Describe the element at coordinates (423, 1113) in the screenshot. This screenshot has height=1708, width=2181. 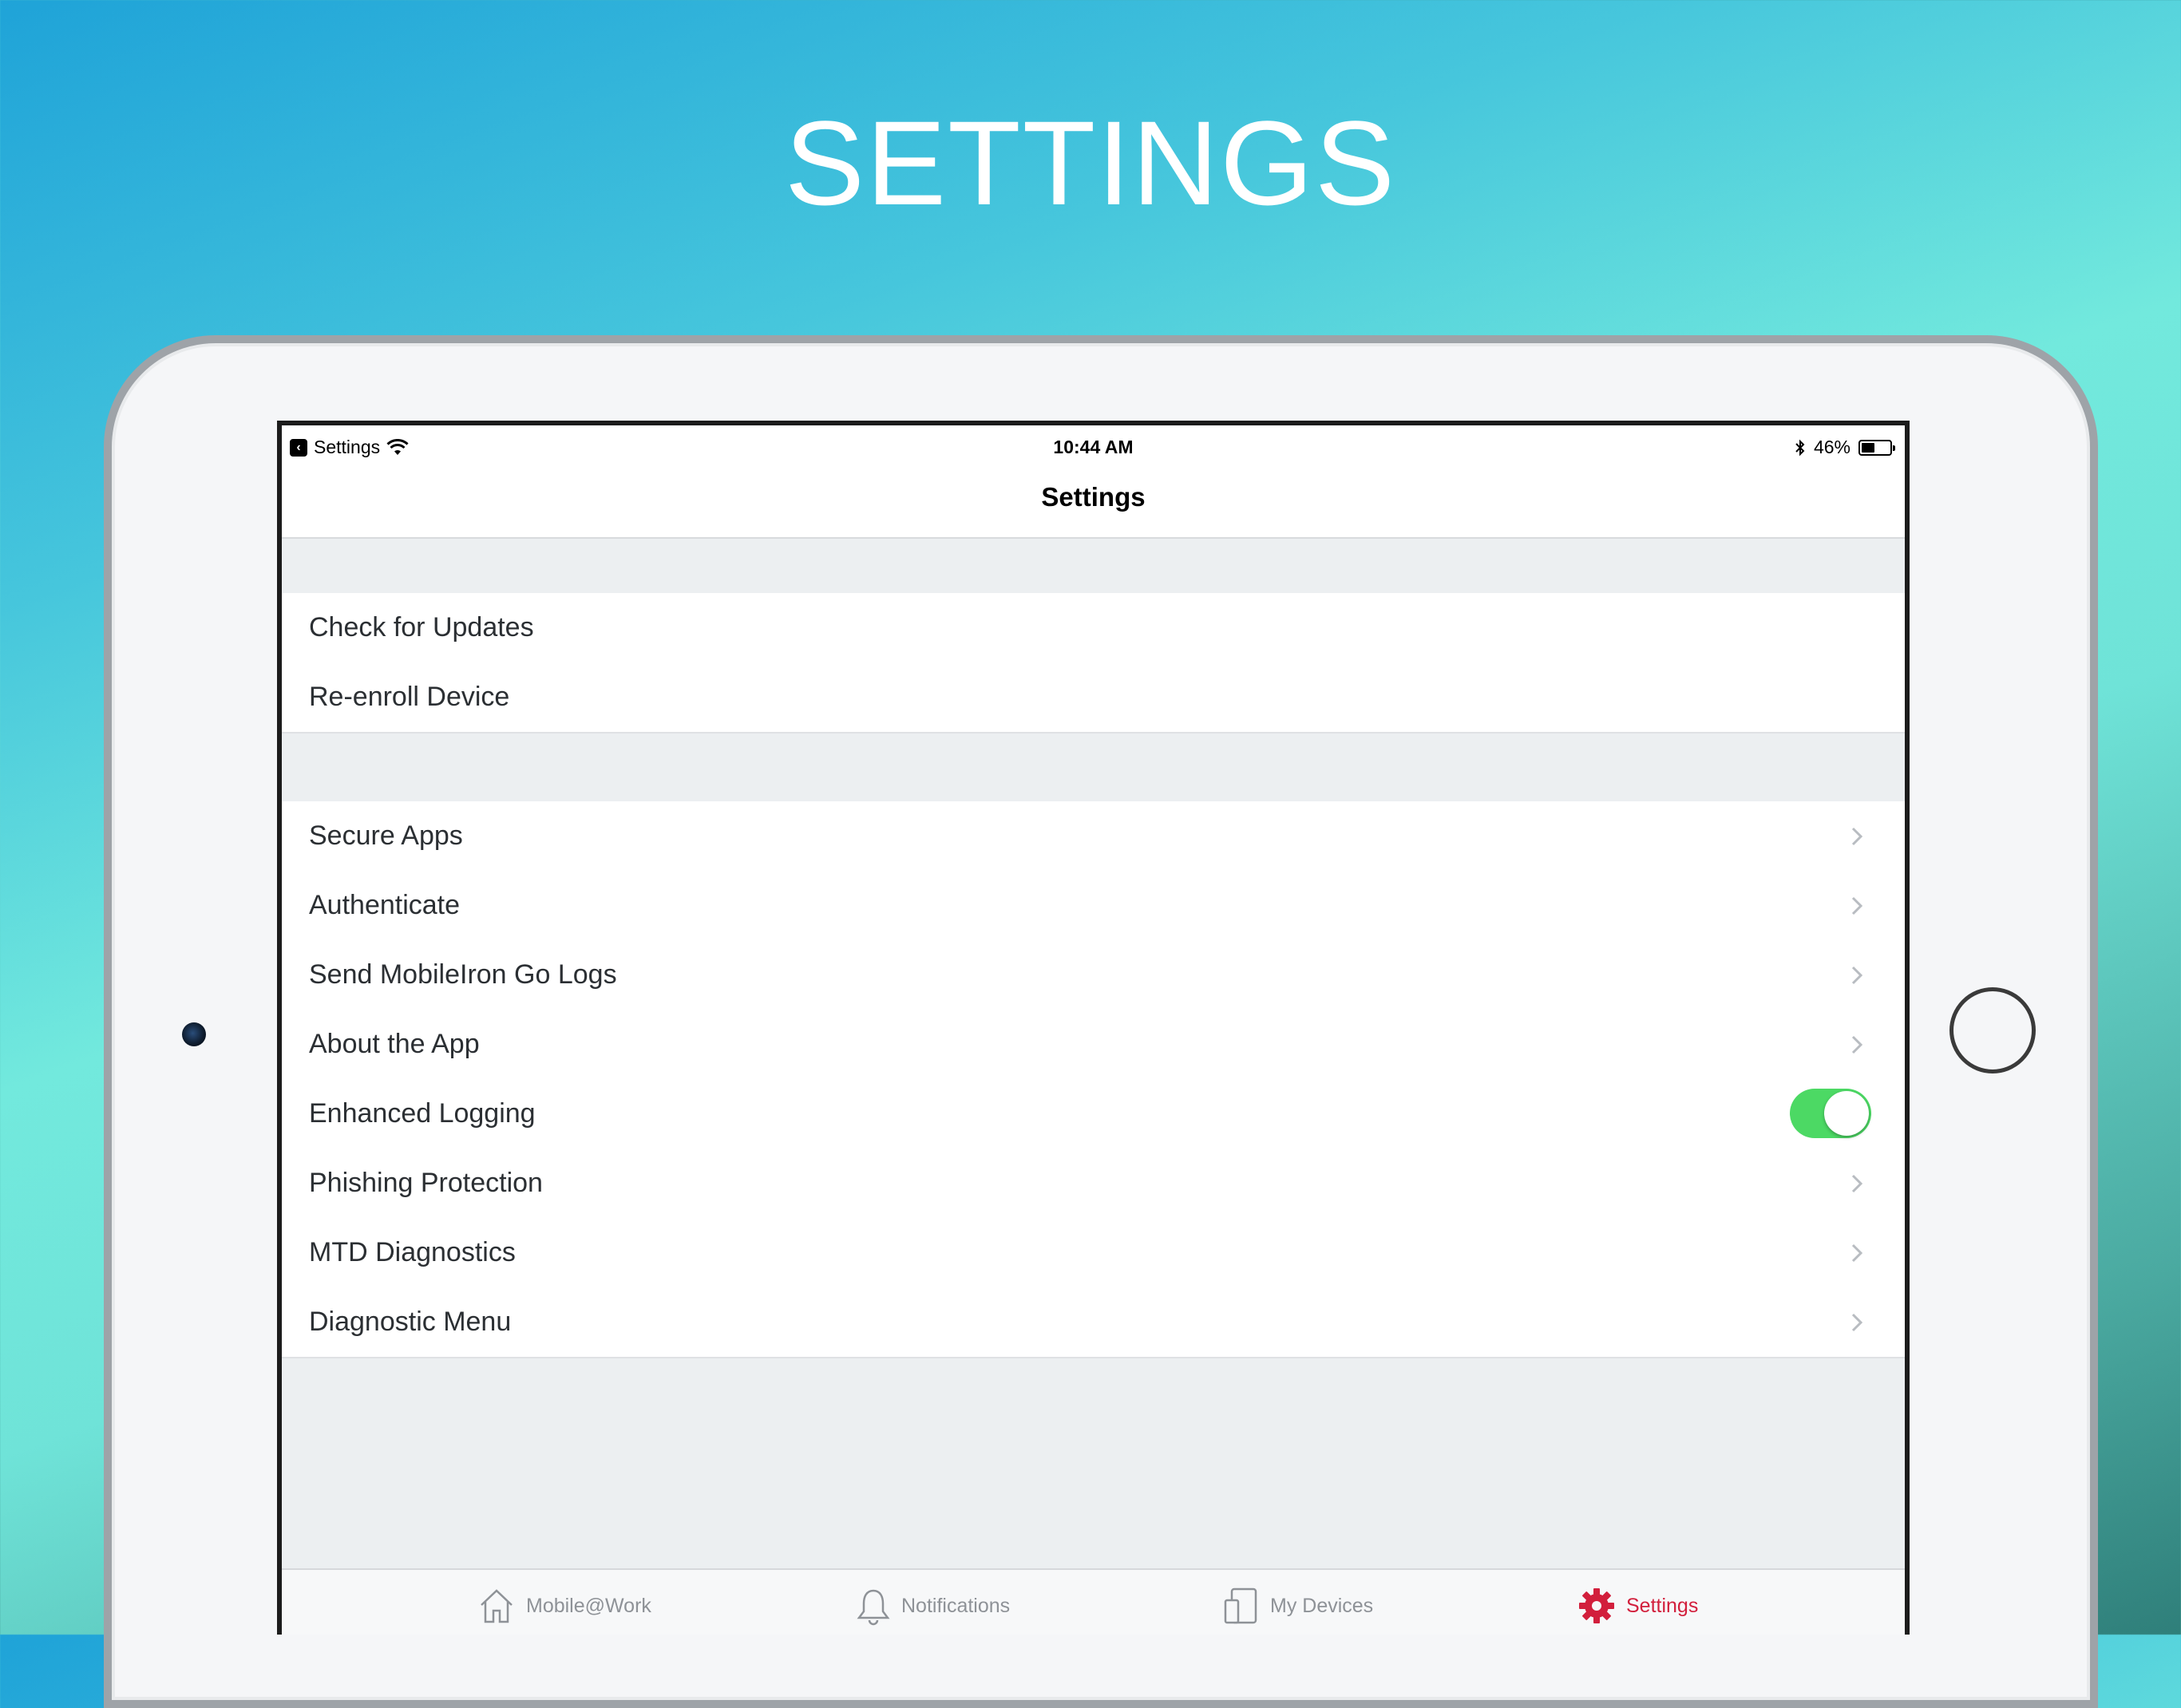
I see `row-label: Enhanced Logging` at that location.